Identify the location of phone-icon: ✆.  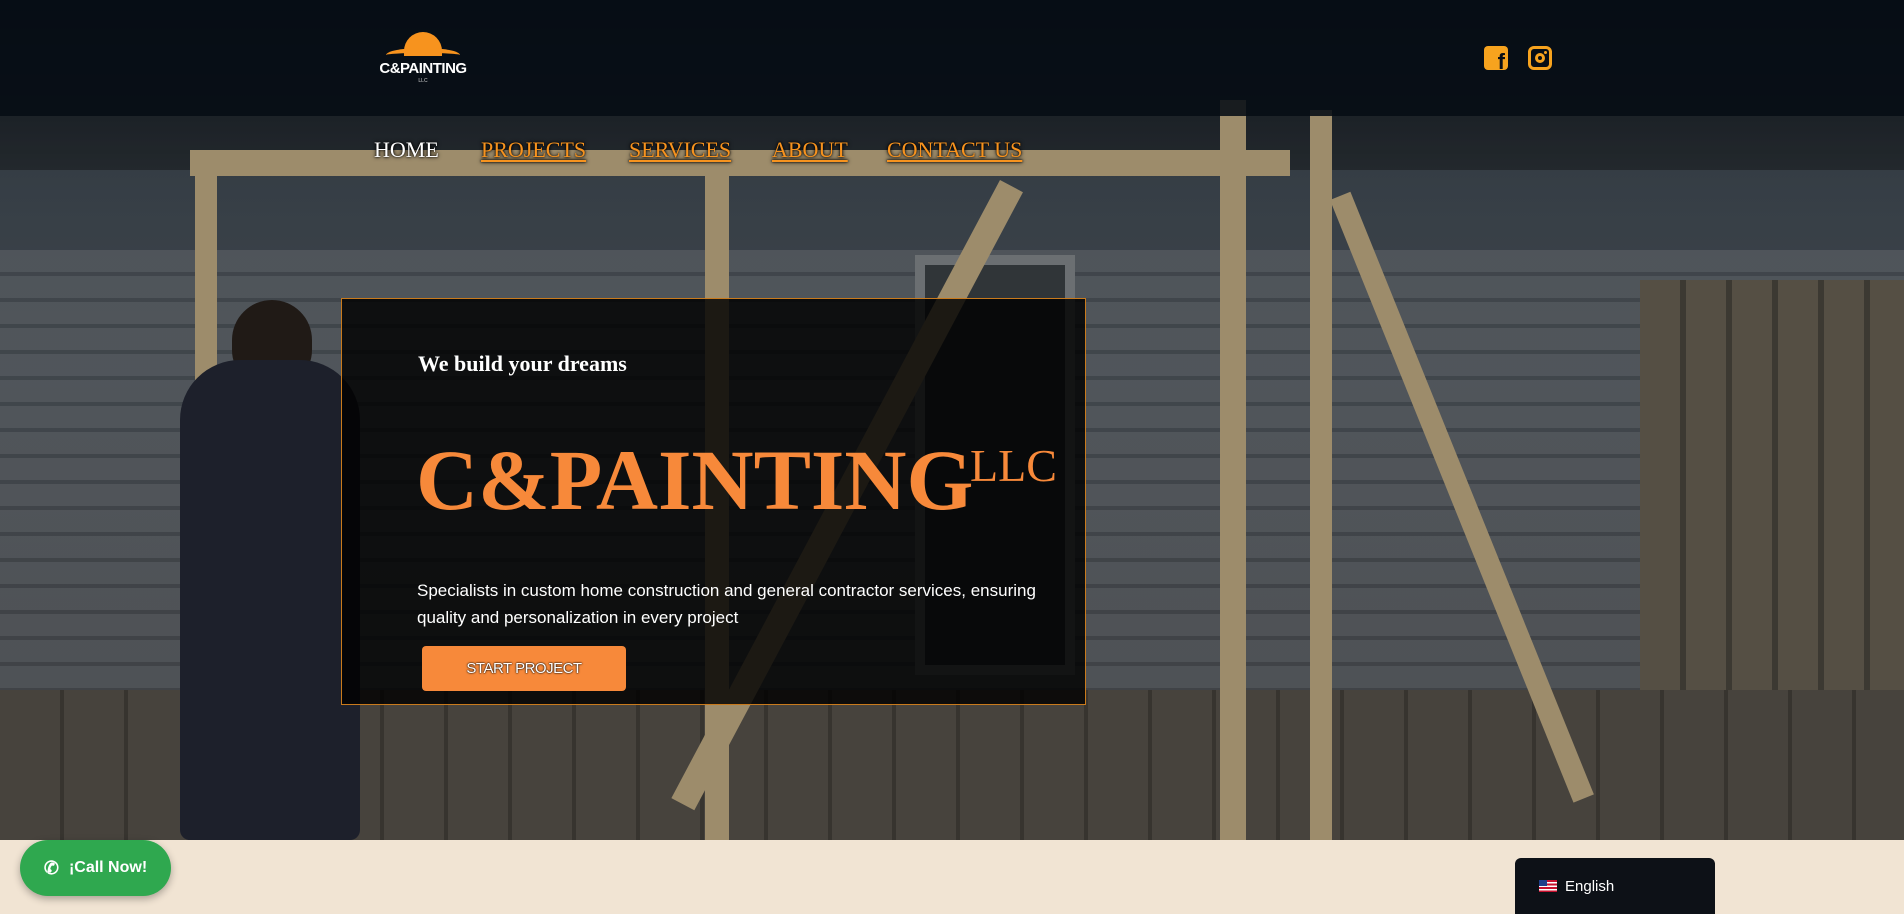
(51, 867).